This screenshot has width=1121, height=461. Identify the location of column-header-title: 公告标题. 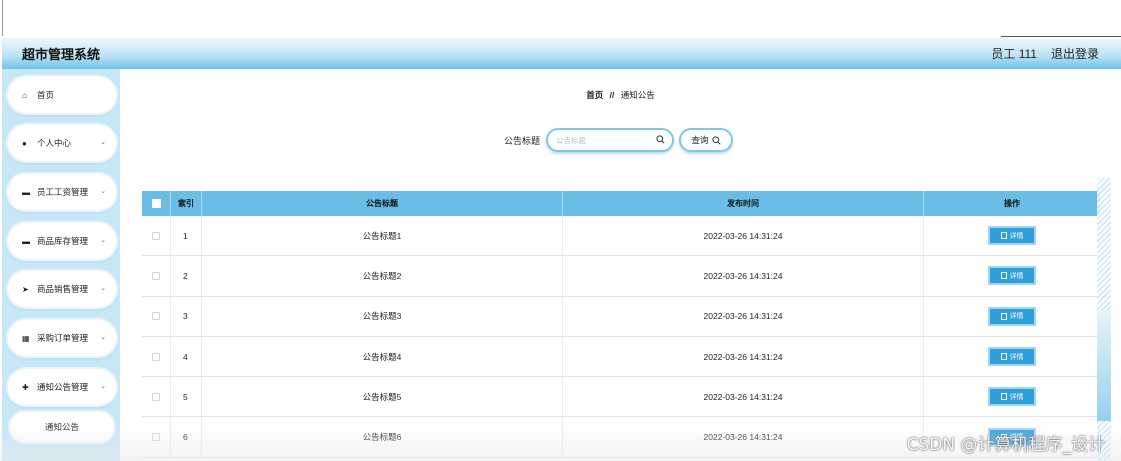
(382, 203).